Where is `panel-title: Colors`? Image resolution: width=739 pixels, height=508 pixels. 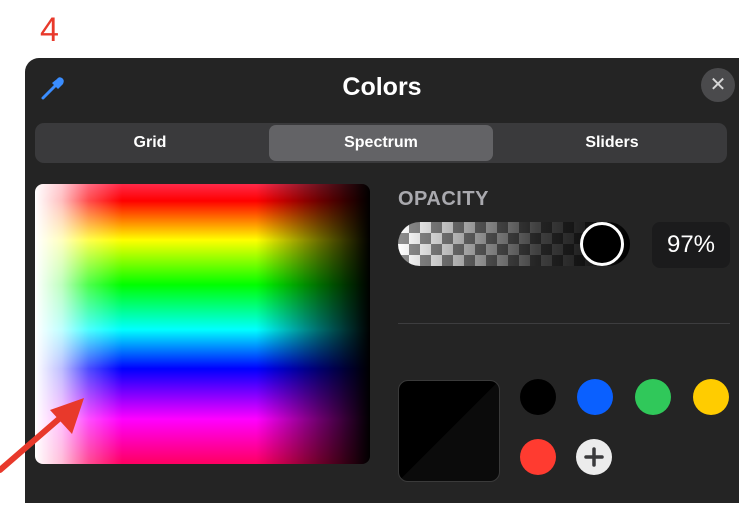 panel-title: Colors is located at coordinates (382, 87).